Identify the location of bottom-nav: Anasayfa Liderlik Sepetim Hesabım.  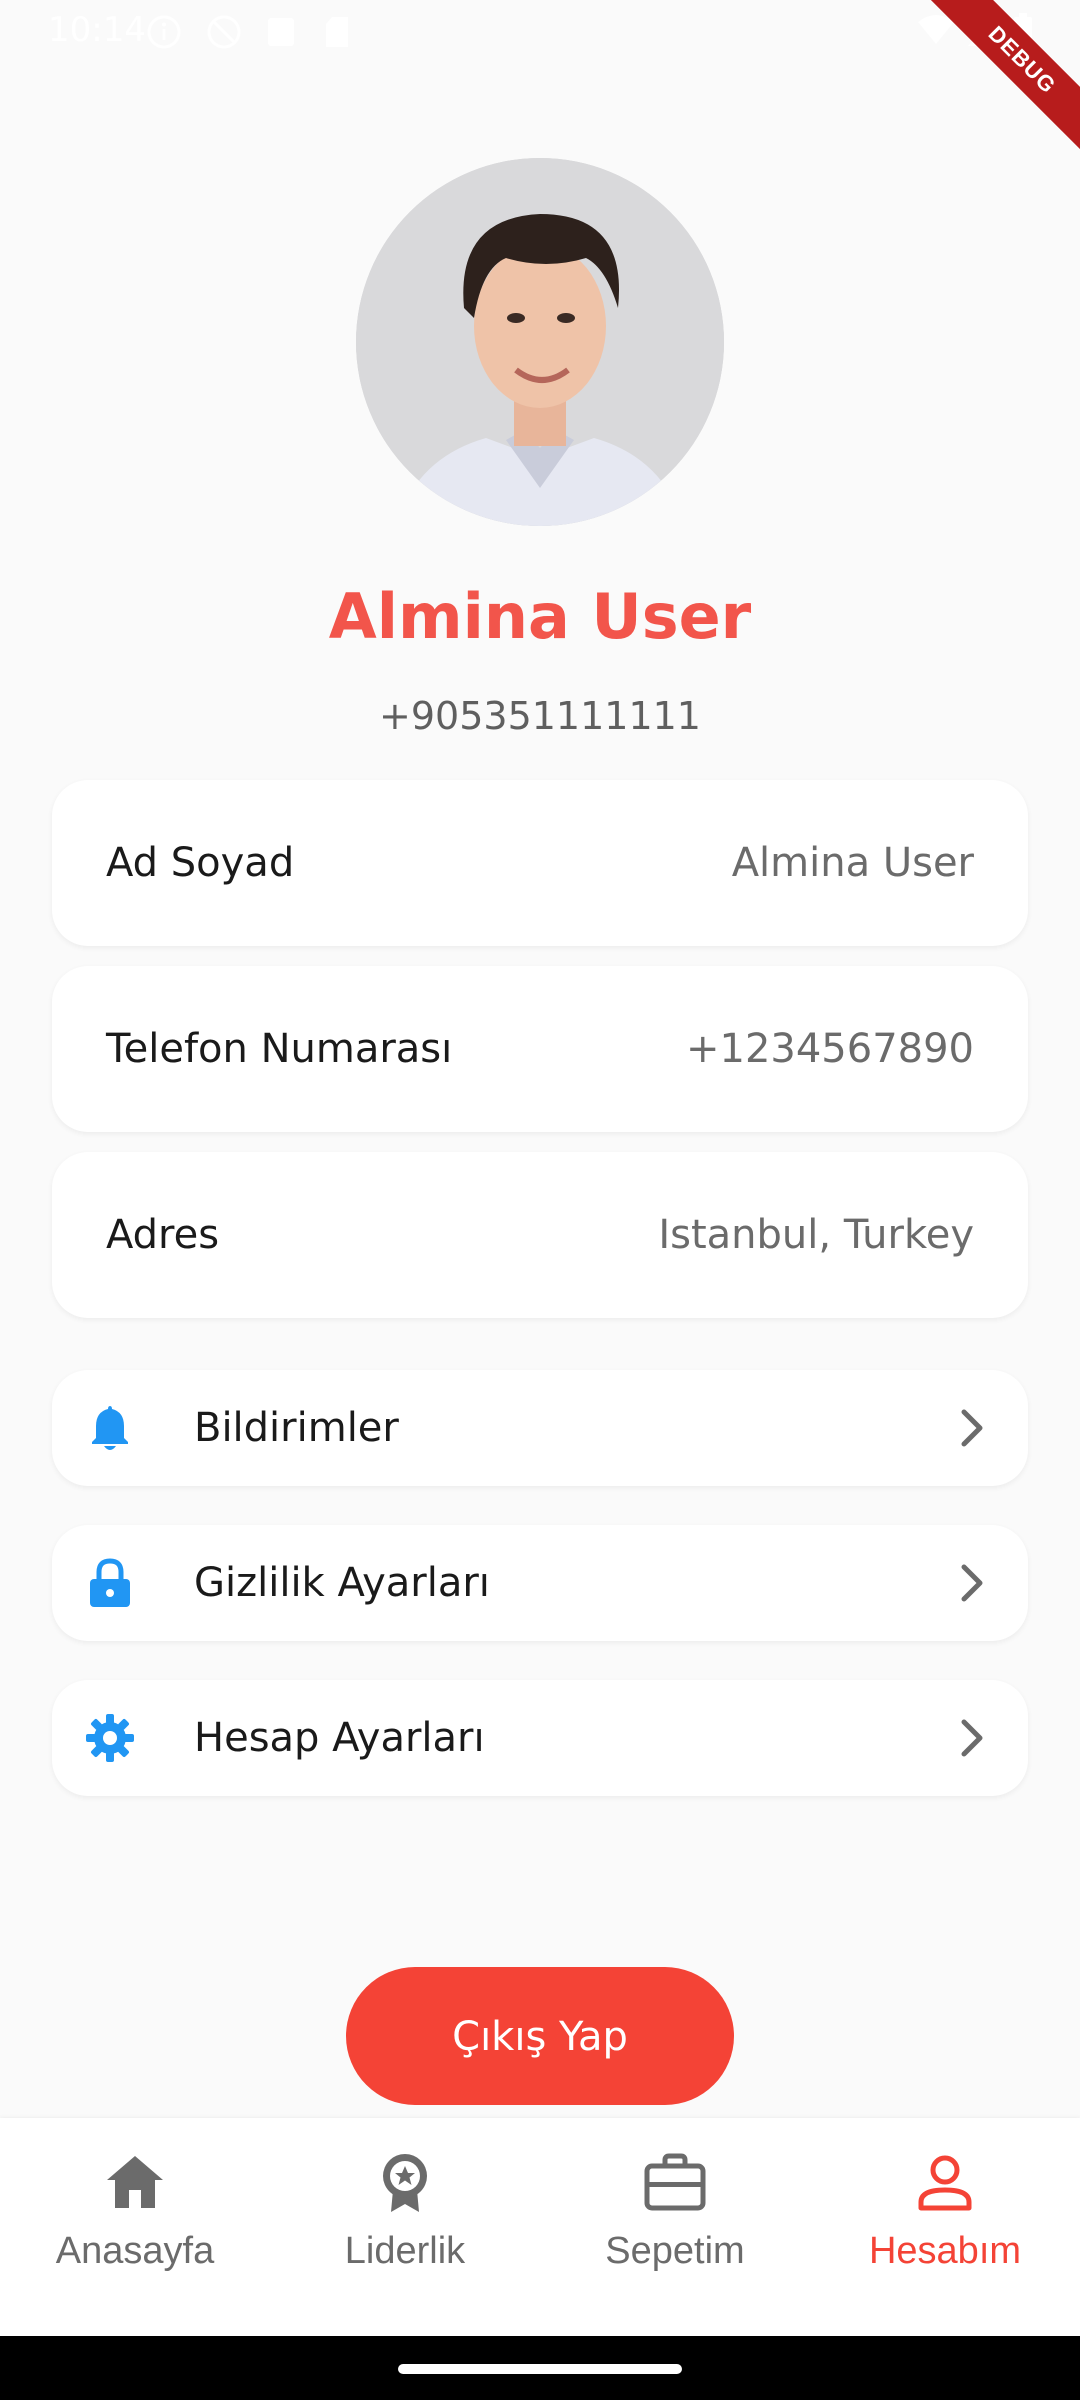
(540, 2227).